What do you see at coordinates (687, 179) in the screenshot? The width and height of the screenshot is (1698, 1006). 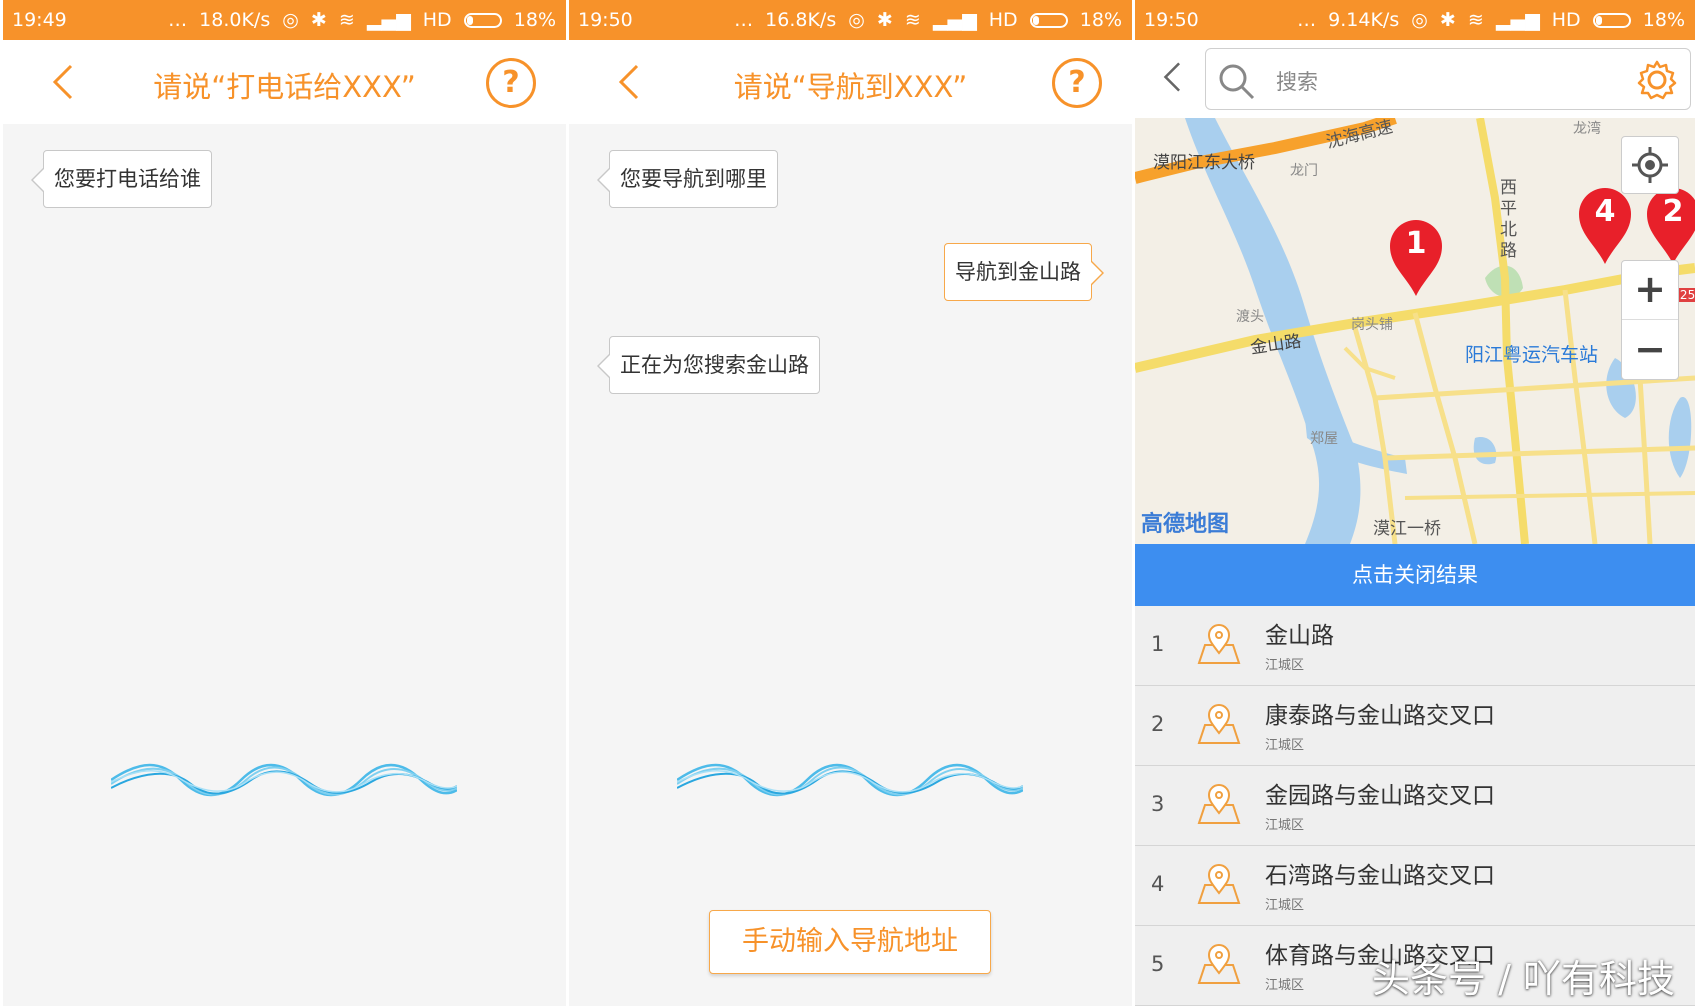 I see `message-bubble-left: 您要导航到哪里` at bounding box center [687, 179].